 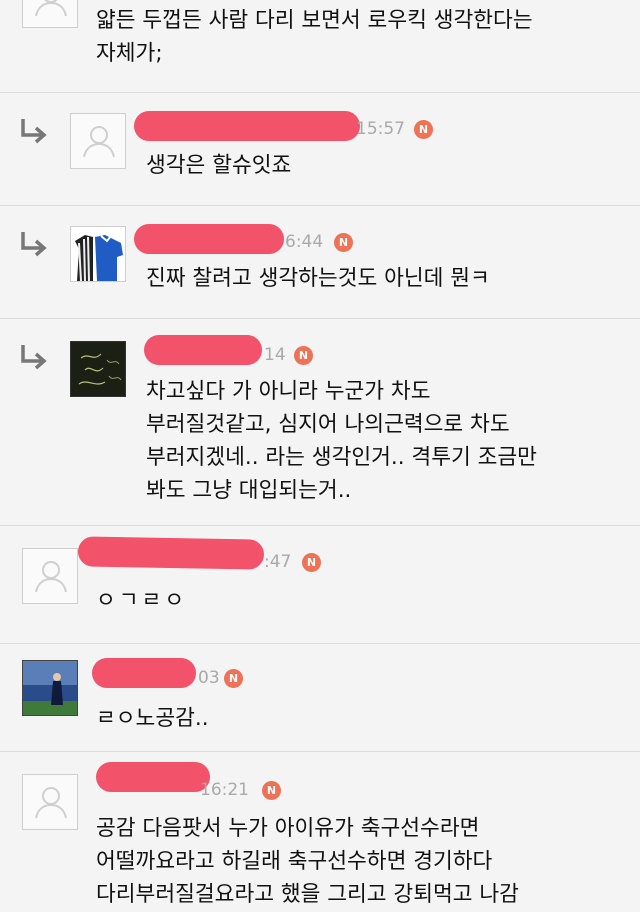 What do you see at coordinates (380, 129) in the screenshot?
I see `comment-time: 15:57` at bounding box center [380, 129].